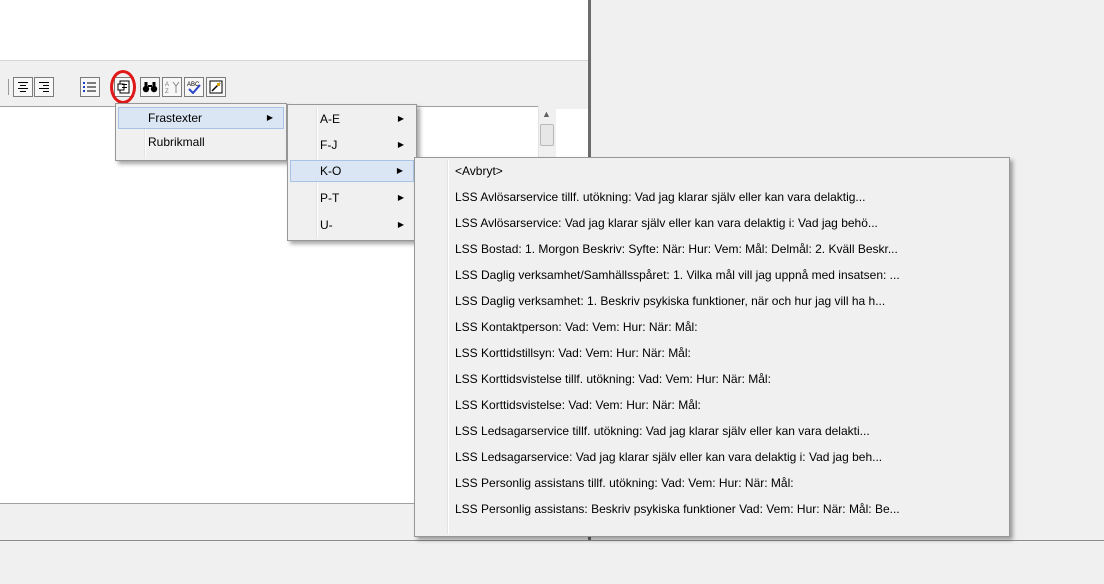 The image size is (1104, 584). I want to click on letters-submenu: A-E ▶ F-J ▶ K-O ▶ P-T ▶ U- ▶, so click(352, 172).